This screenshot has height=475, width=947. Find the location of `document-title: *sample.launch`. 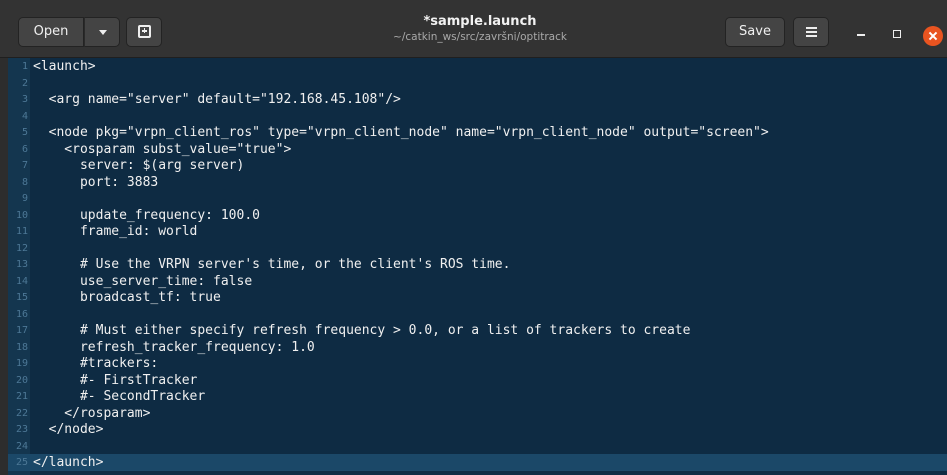

document-title: *sample.launch is located at coordinates (480, 21).